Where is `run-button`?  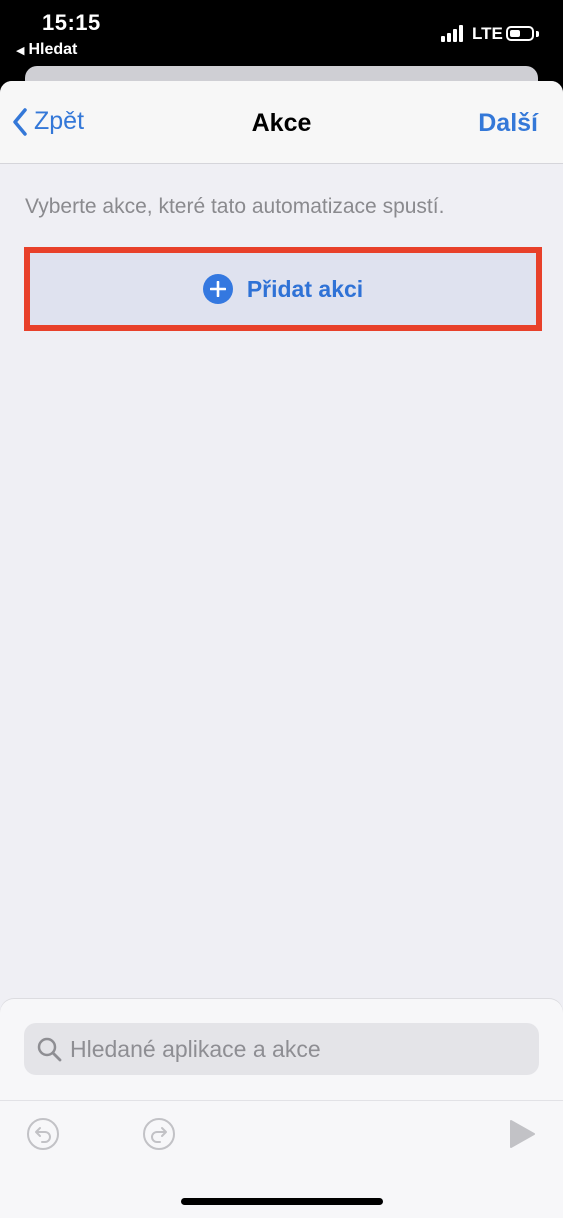 run-button is located at coordinates (522, 1136).